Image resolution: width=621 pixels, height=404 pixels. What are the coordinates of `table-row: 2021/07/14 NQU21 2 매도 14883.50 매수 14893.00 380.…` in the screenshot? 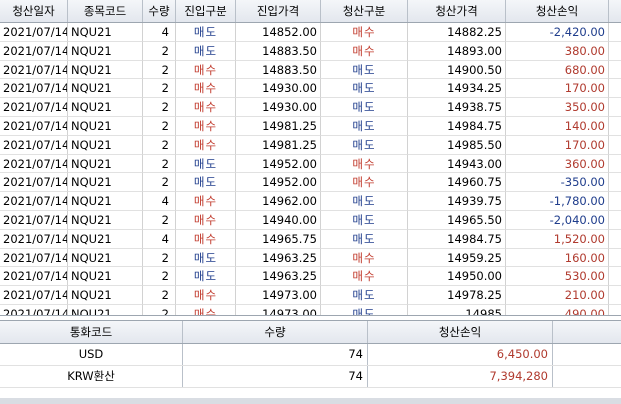 It's located at (310, 51).